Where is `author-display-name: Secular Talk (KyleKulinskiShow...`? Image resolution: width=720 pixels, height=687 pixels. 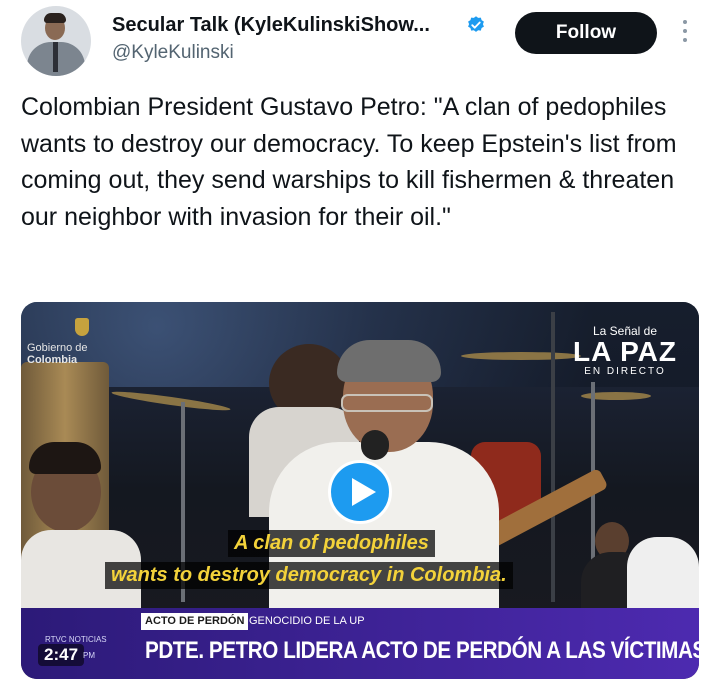 author-display-name: Secular Talk (KyleKulinskiShow... is located at coordinates (271, 25).